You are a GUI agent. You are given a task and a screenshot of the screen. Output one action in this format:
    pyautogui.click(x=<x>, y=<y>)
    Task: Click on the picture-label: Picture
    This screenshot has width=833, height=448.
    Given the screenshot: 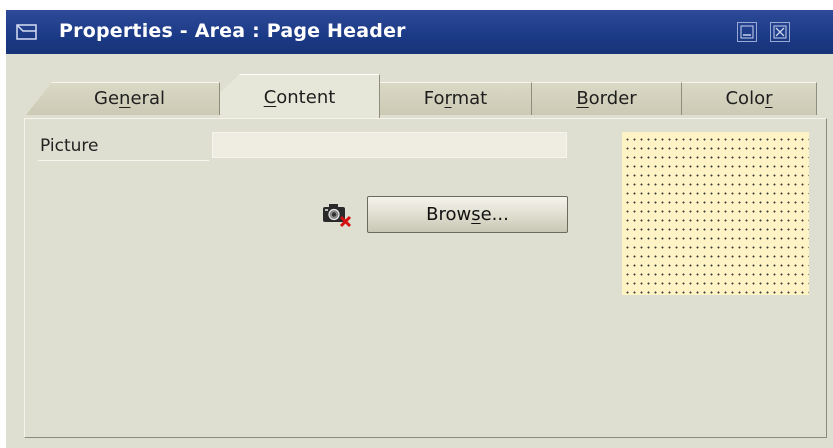 What is the action you would take?
    pyautogui.click(x=69, y=146)
    